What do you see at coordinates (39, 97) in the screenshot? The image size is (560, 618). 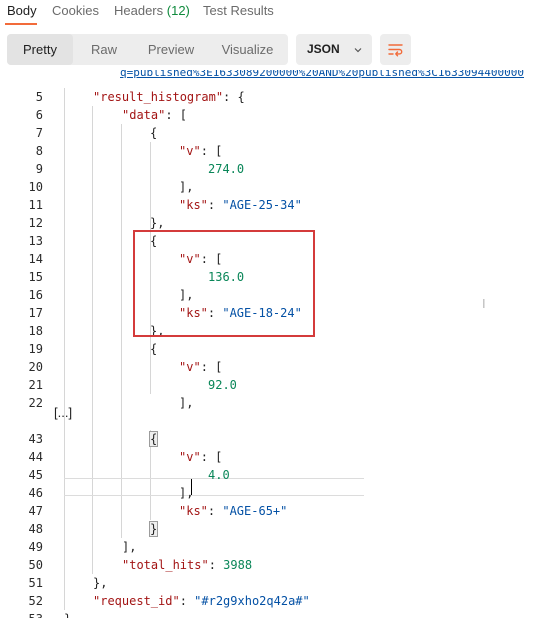 I see `line-number: 5` at bounding box center [39, 97].